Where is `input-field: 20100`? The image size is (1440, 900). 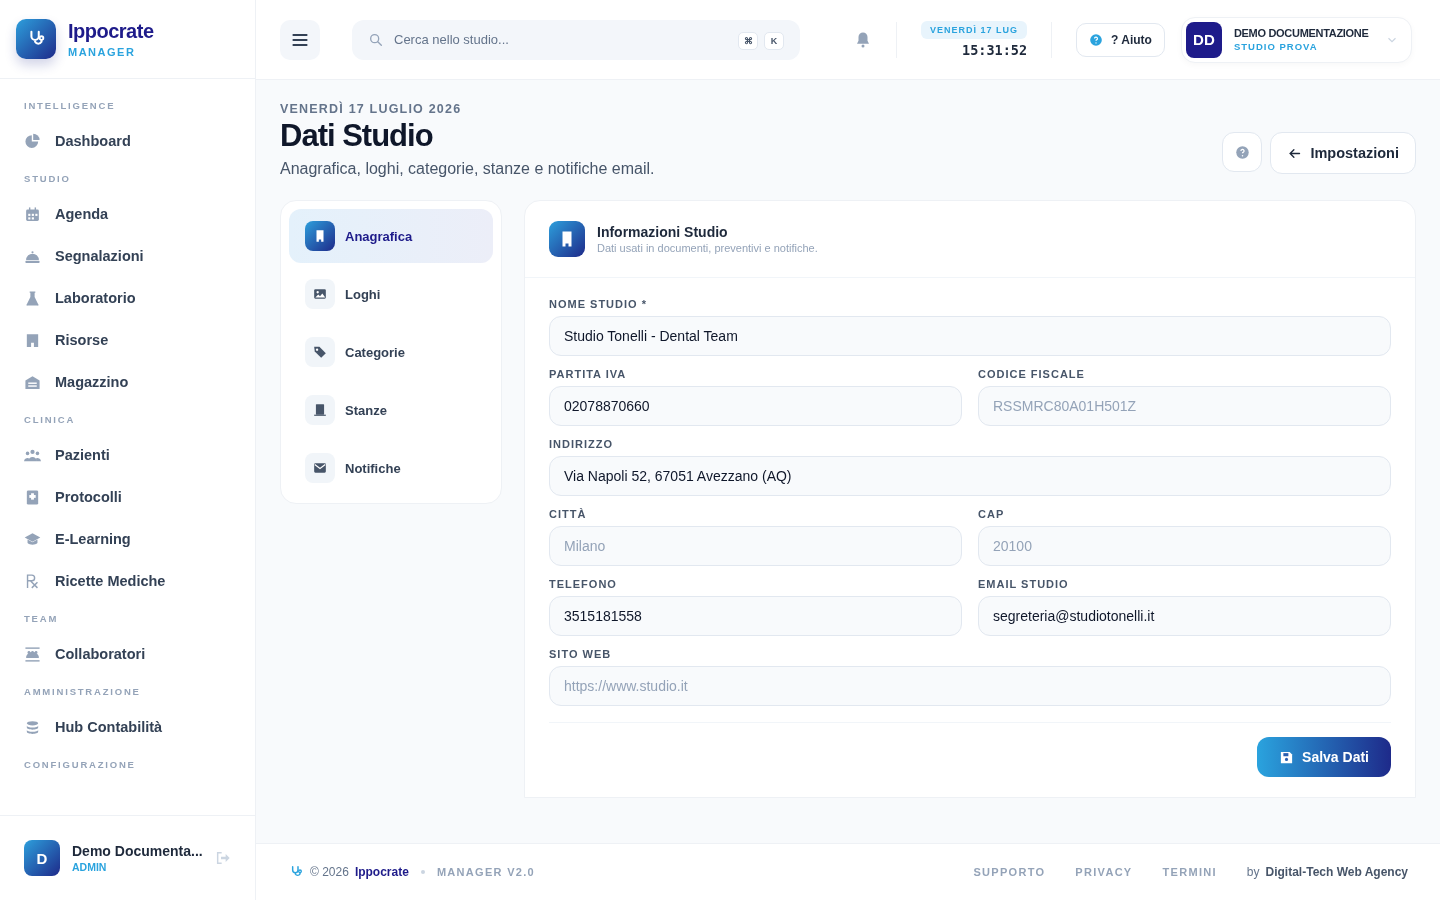 input-field: 20100 is located at coordinates (1184, 546).